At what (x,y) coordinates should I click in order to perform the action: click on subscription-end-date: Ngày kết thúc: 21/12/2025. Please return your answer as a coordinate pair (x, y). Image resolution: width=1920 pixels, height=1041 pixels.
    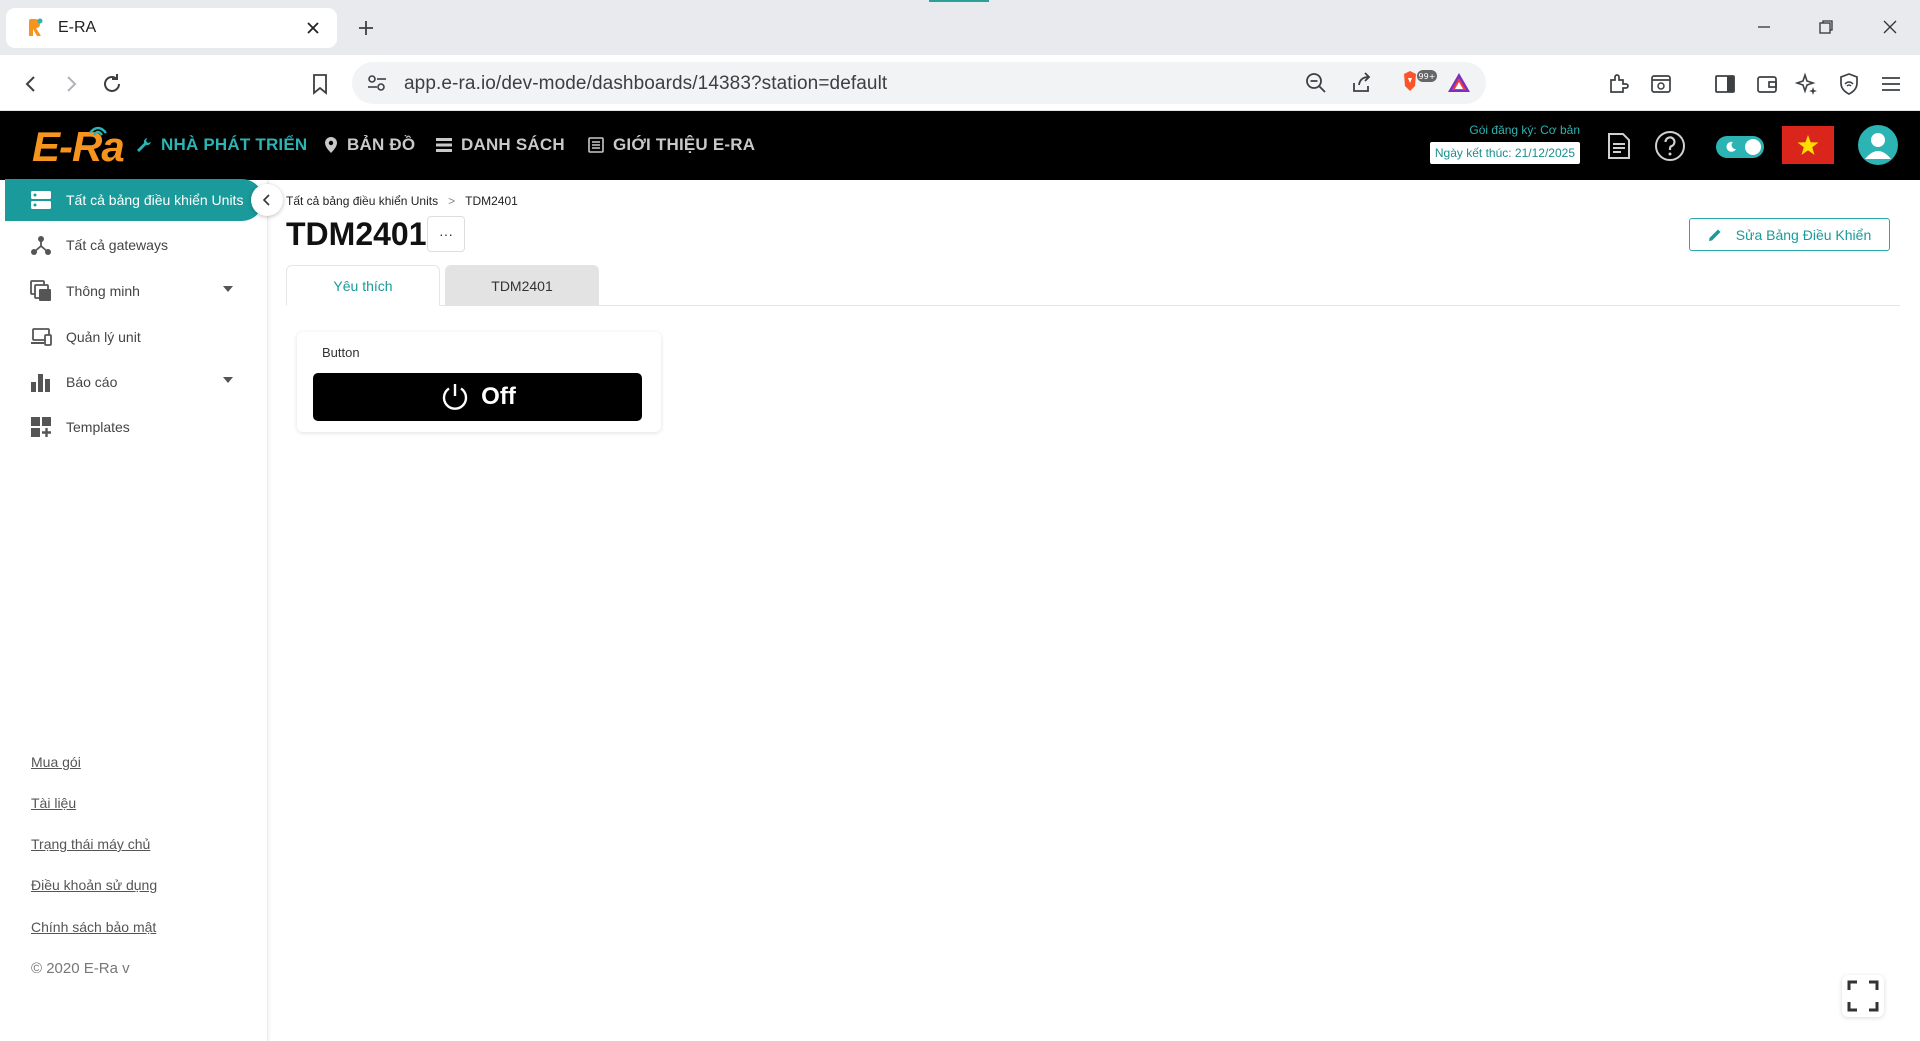
    Looking at the image, I should click on (1504, 153).